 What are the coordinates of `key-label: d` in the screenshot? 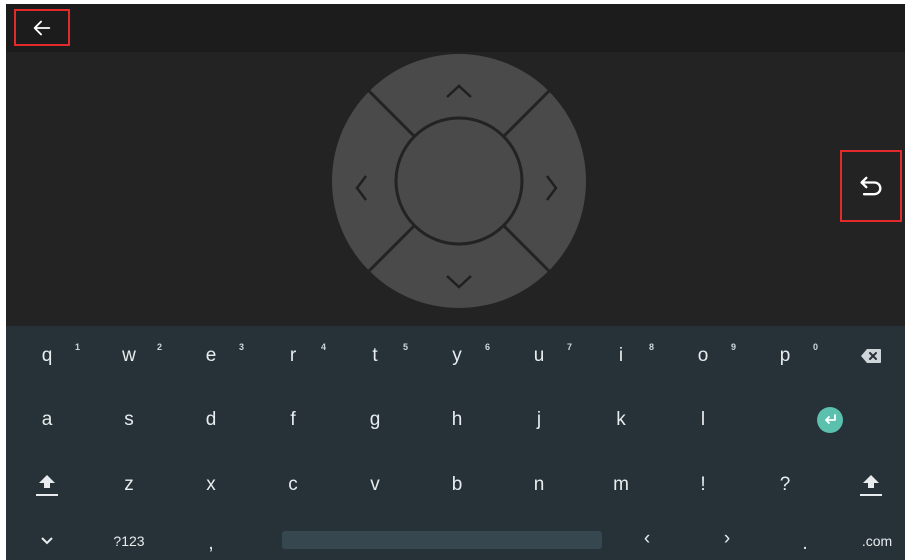 It's located at (211, 419).